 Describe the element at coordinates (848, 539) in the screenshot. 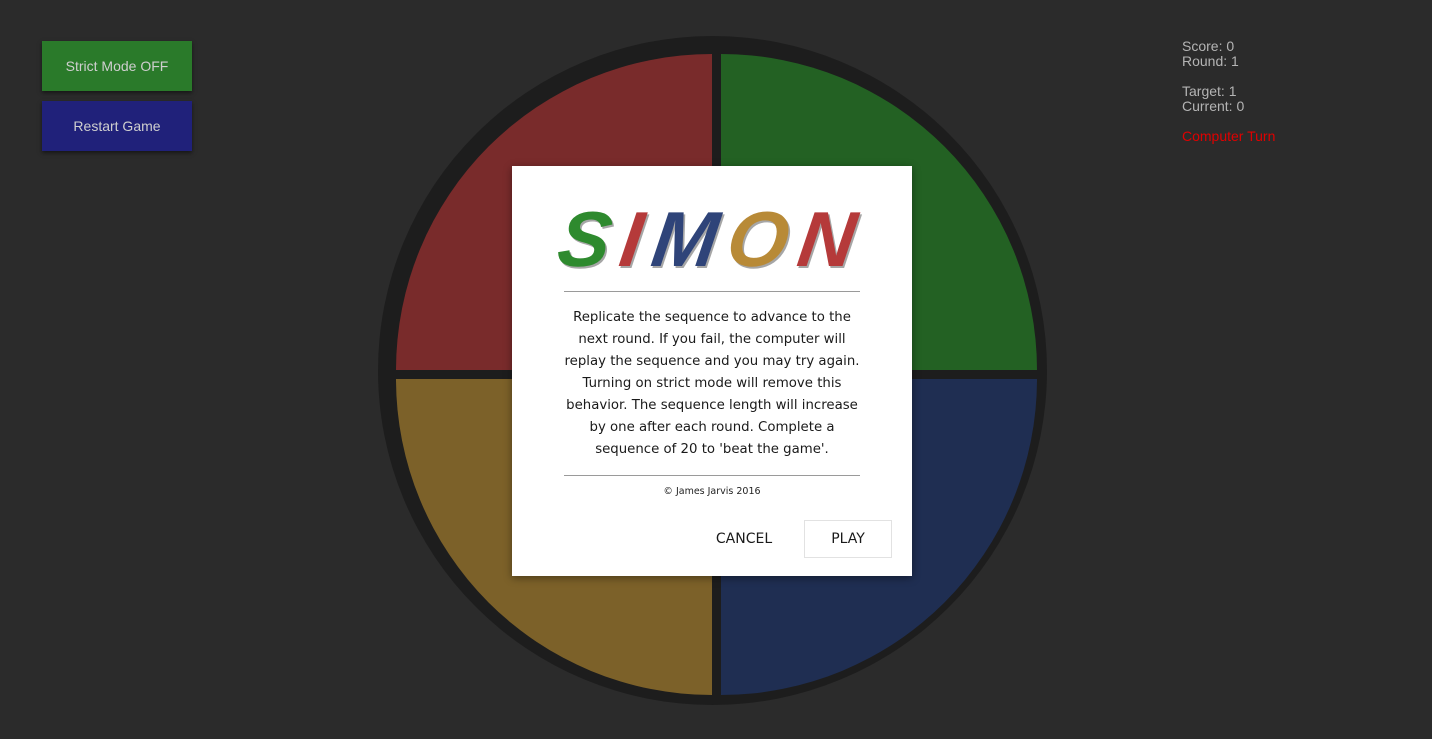

I see `play-button: PLAY` at that location.